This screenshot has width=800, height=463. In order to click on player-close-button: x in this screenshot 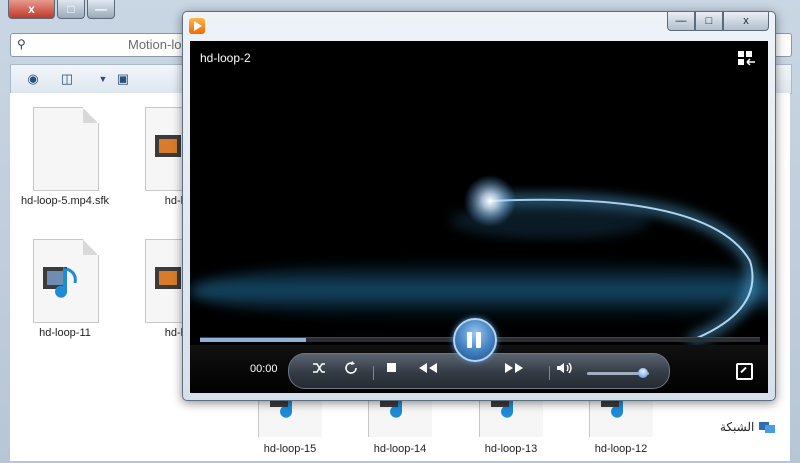, I will do `click(746, 21)`.